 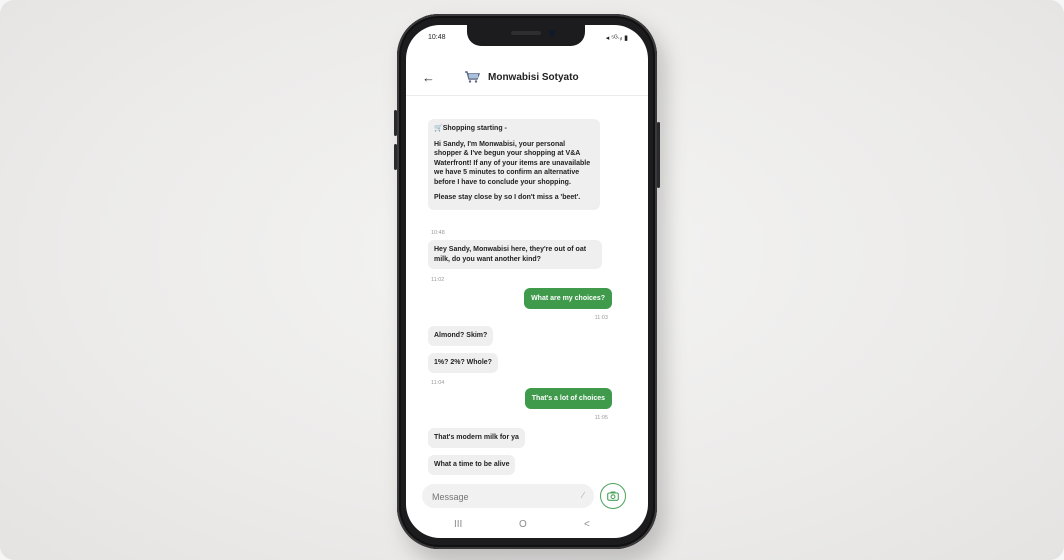 I want to click on message-bubble-incoming: What a time to be alive, so click(x=472, y=465).